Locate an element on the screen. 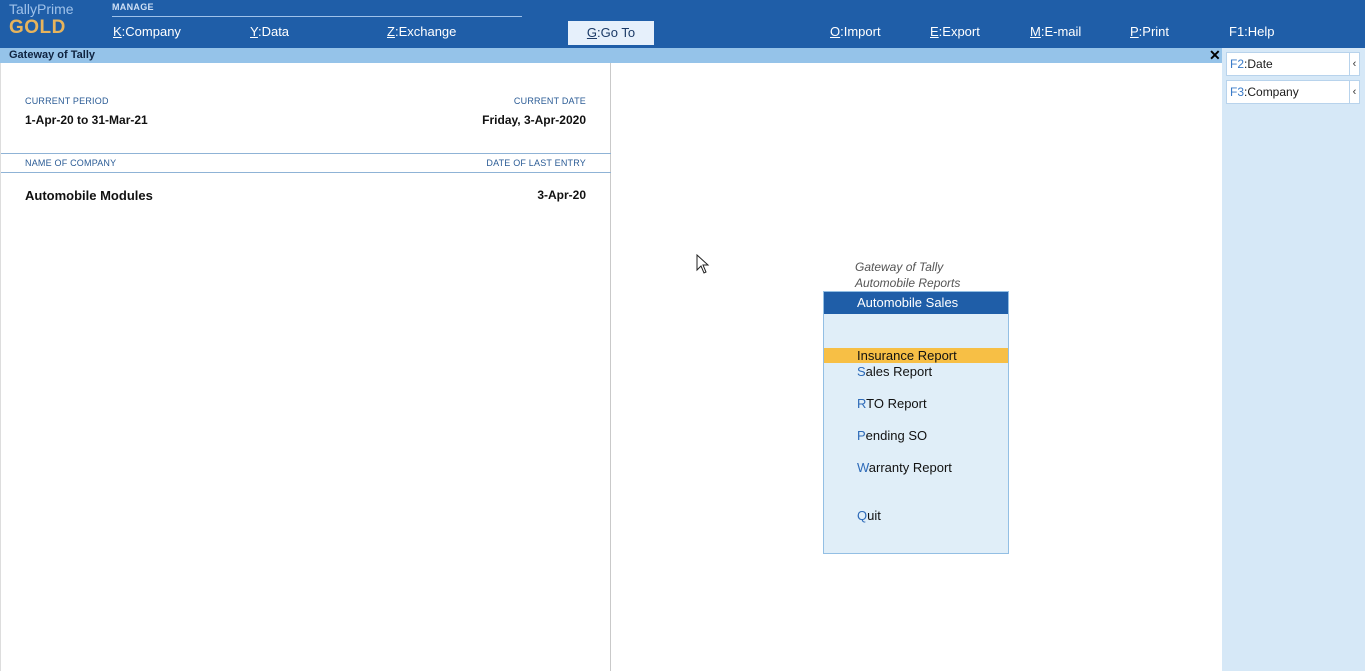 The height and width of the screenshot is (671, 1365). menu-item-pending-so: Pending SO is located at coordinates (916, 435).